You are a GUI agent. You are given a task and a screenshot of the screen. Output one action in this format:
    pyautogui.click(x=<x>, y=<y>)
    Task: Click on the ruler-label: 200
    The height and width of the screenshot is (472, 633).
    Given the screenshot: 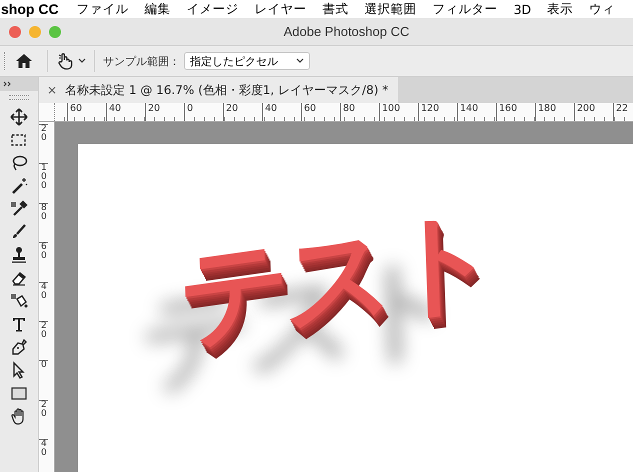 What is the action you would take?
    pyautogui.click(x=593, y=112)
    